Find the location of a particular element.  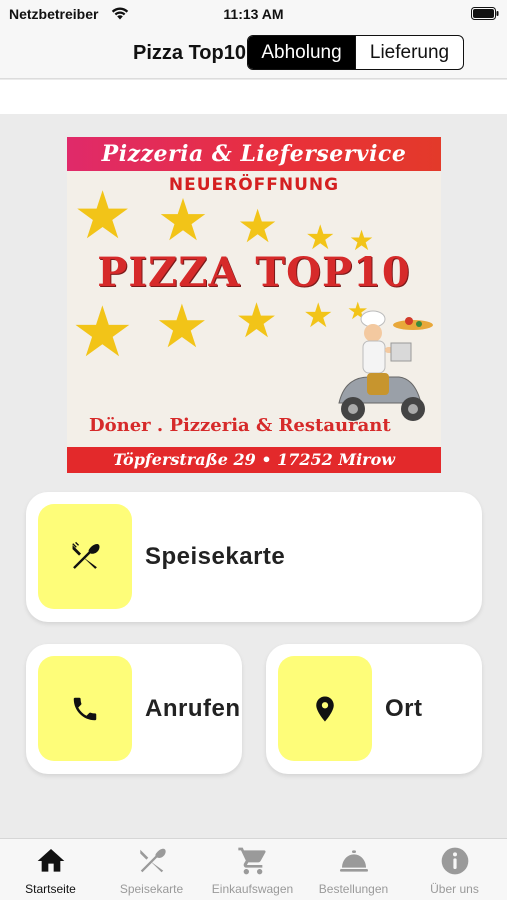

banner-services-text: Döner . Pizzeria & Restaurant is located at coordinates (240, 425).